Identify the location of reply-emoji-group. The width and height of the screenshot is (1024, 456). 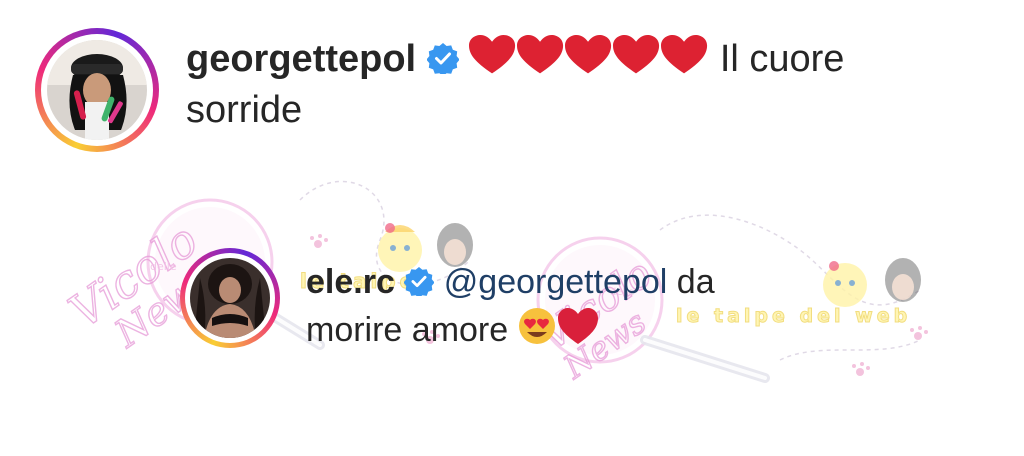
(560, 331).